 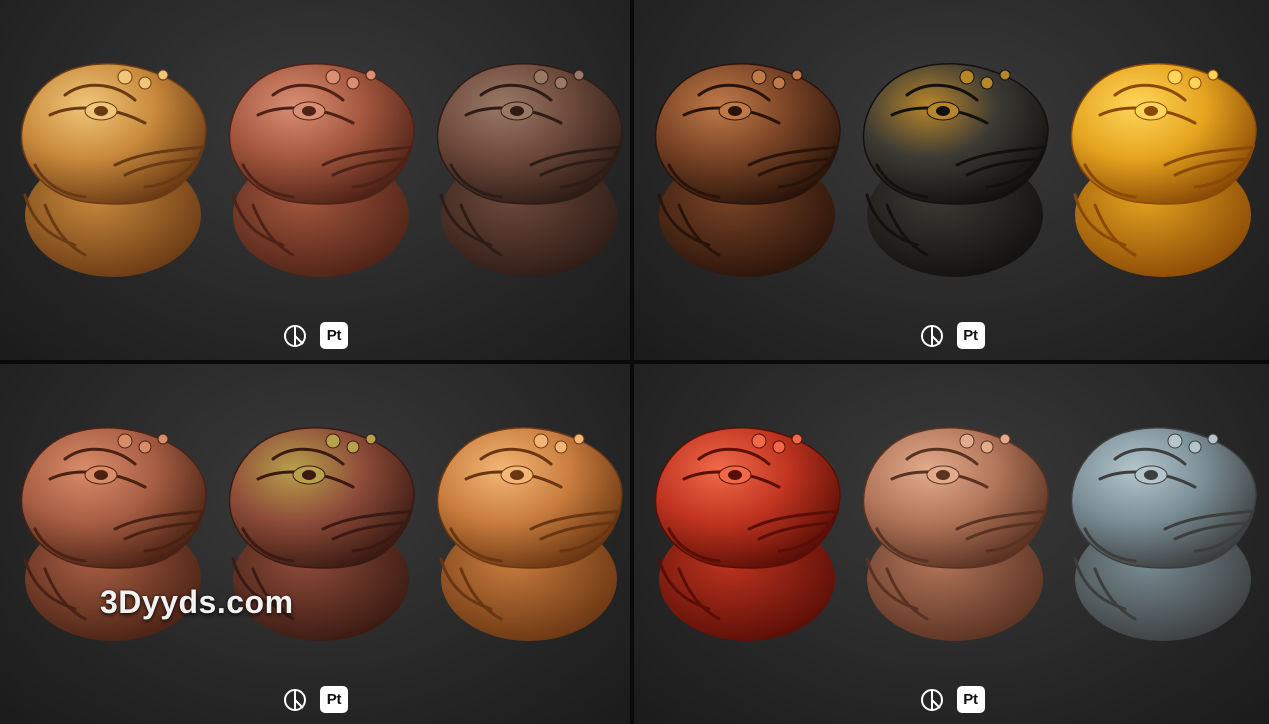 What do you see at coordinates (197, 602) in the screenshot?
I see `watermark-text: 3Dyyds.com` at bounding box center [197, 602].